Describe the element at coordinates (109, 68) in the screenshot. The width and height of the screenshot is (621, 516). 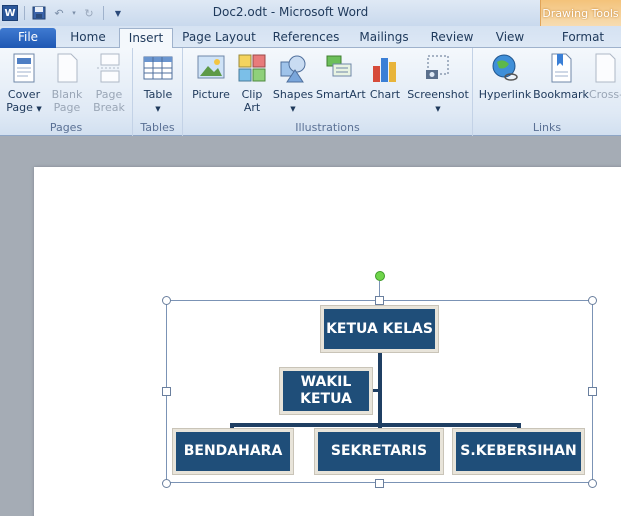
I see `page-break-icon` at that location.